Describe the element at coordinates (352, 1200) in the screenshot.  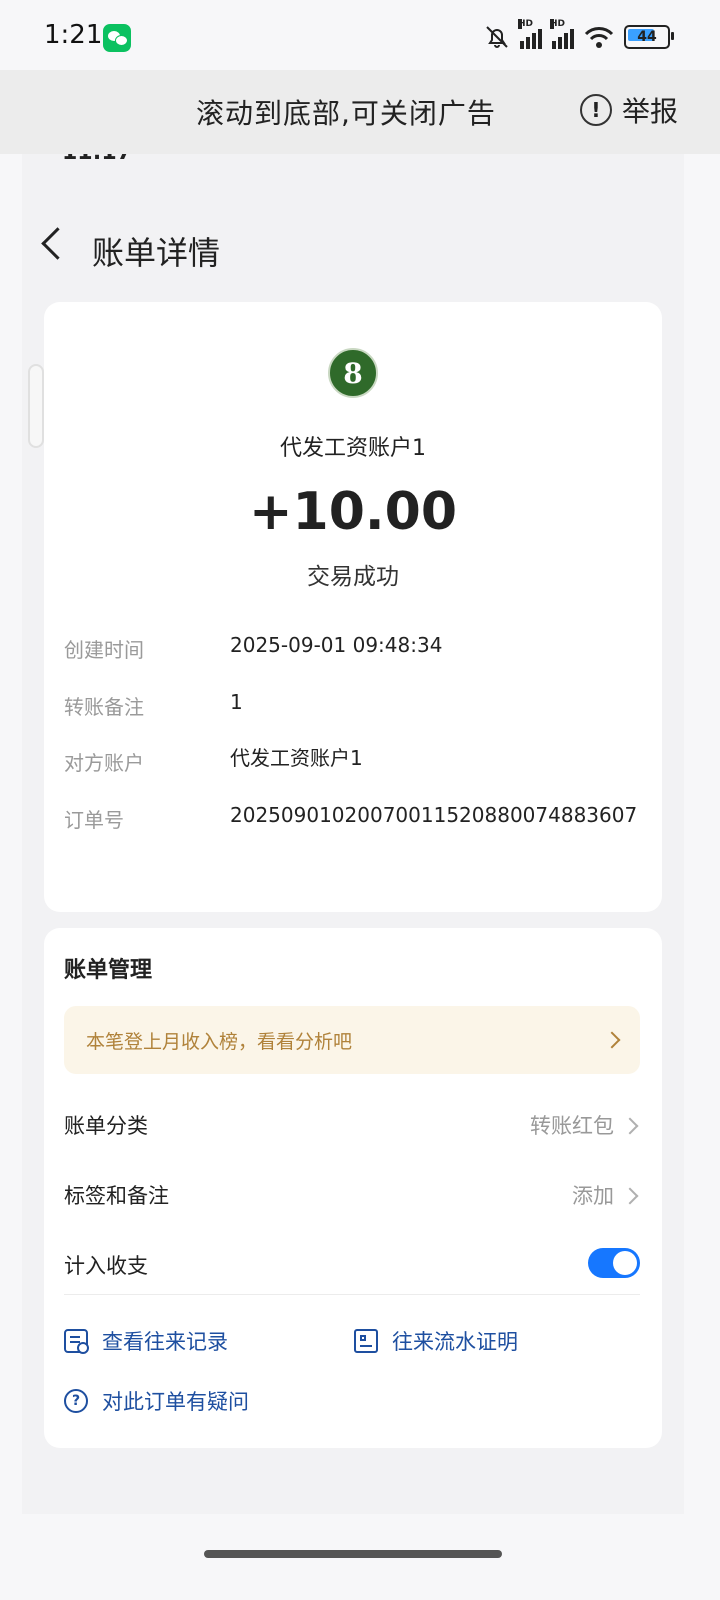
I see `tags-notes-row: 标签和备注 添加` at that location.